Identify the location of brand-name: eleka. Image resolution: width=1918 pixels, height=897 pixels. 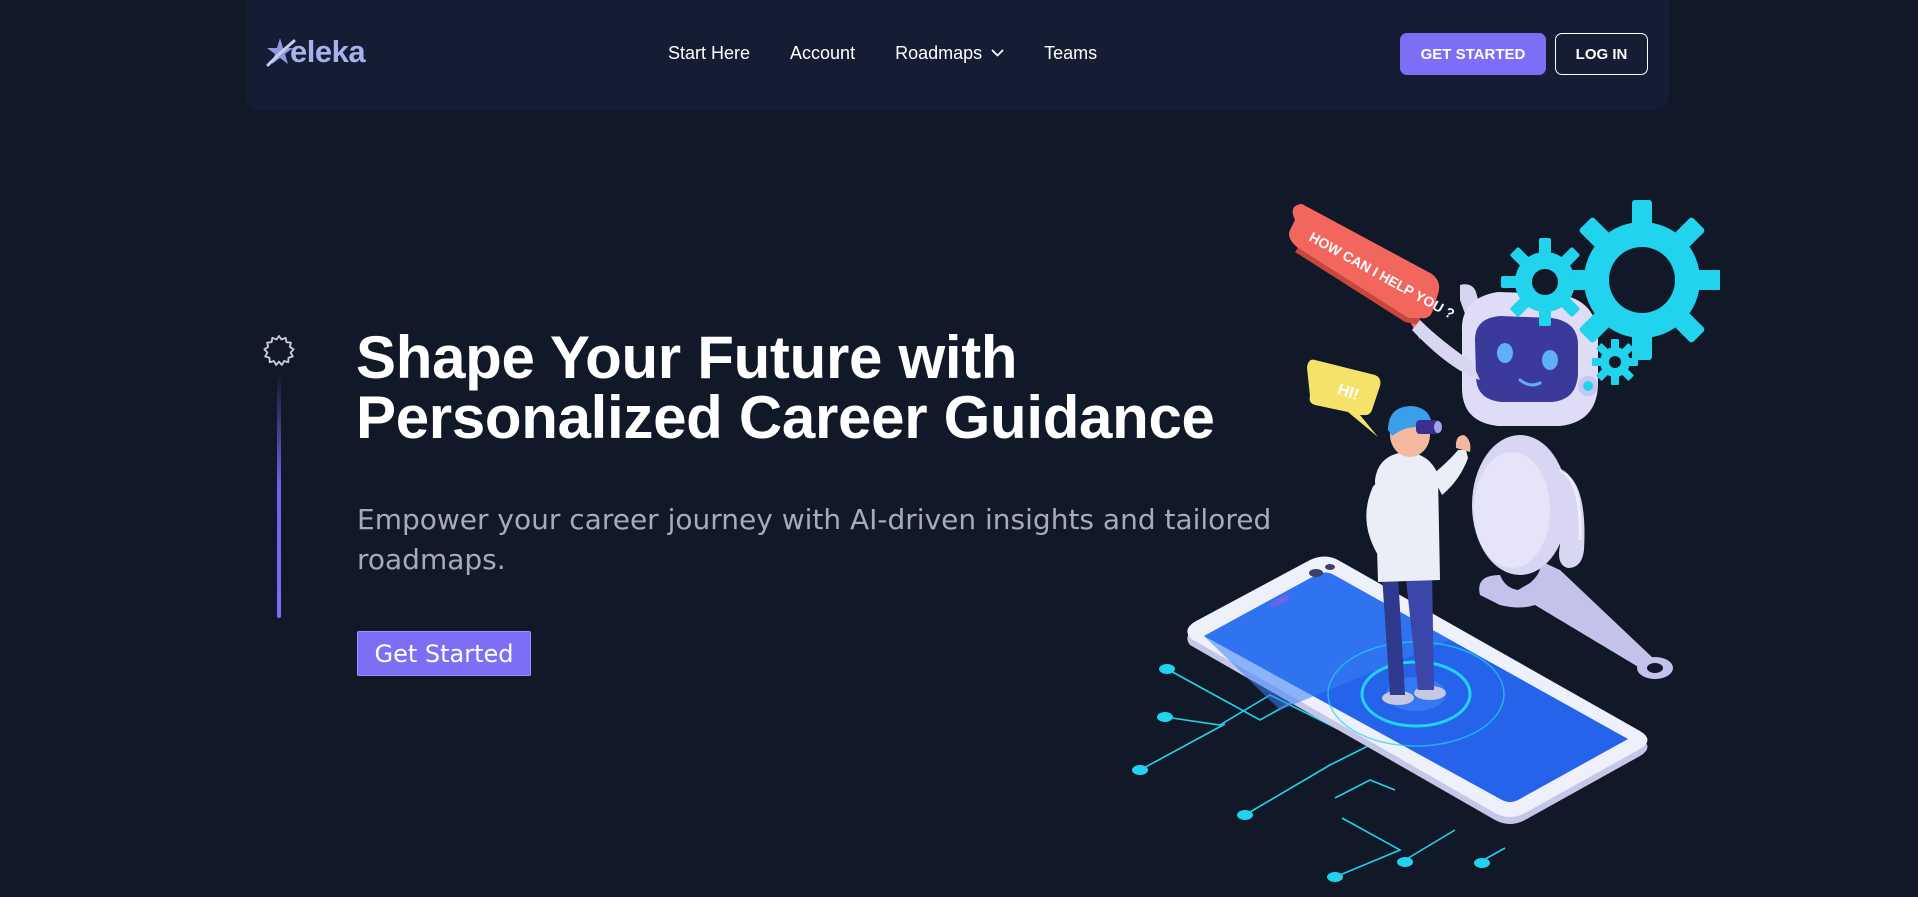
(328, 51).